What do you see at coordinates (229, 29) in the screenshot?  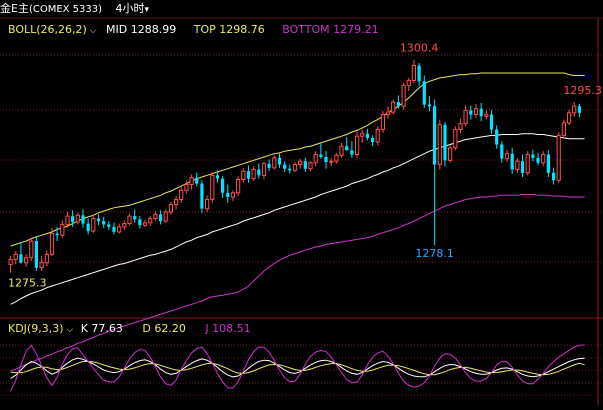 I see `boll-top-value: TOP 1298.76` at bounding box center [229, 29].